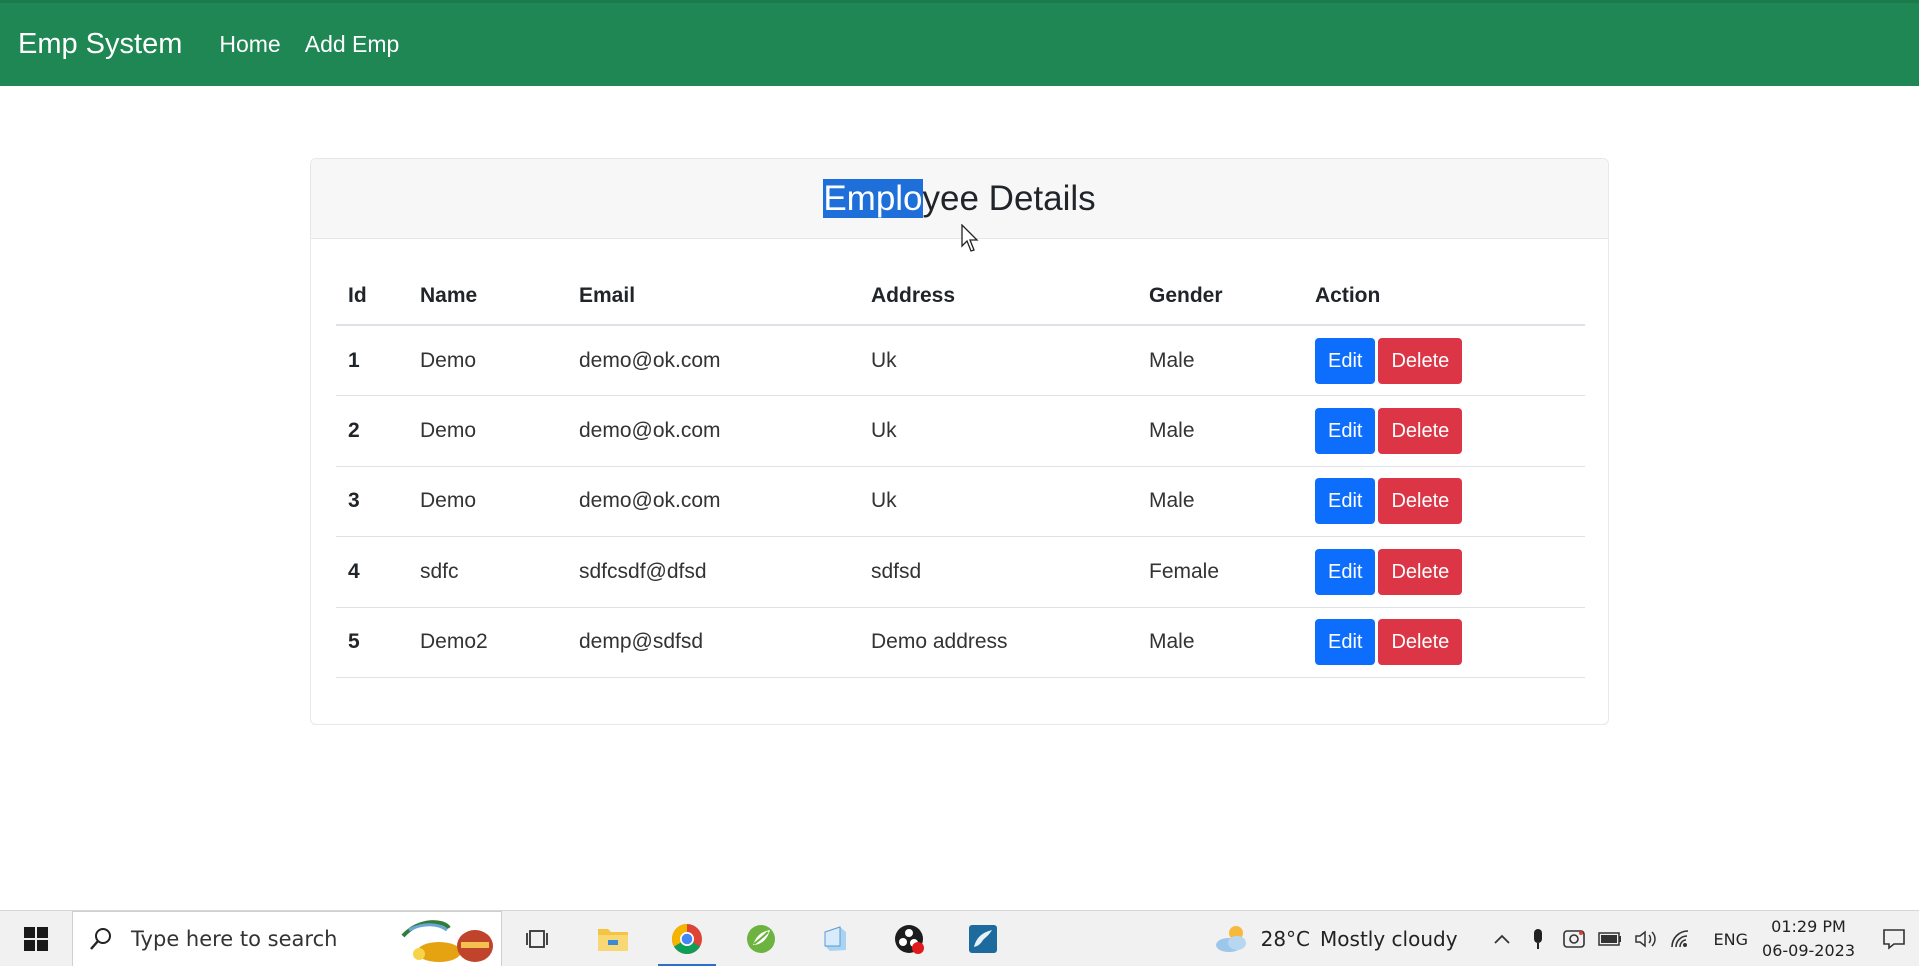 Image resolution: width=1919 pixels, height=966 pixels. What do you see at coordinates (372, 360) in the screenshot?
I see `cell-id: 1` at bounding box center [372, 360].